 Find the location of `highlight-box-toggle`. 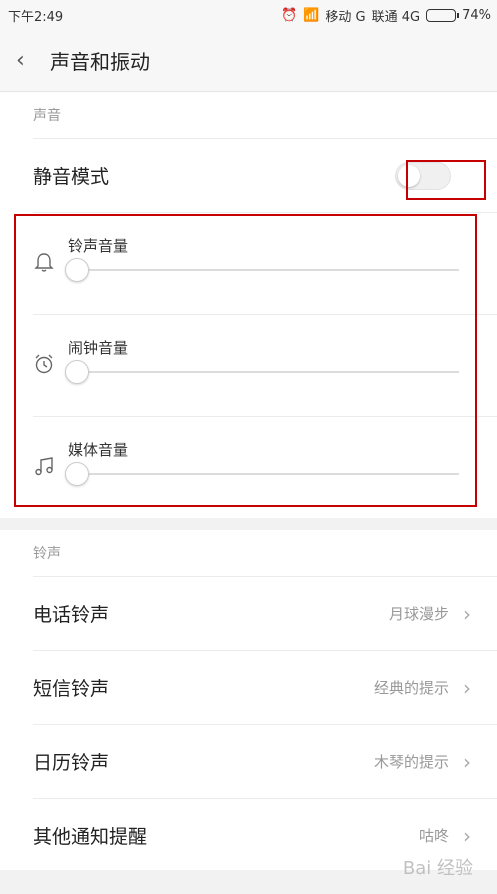

highlight-box-toggle is located at coordinates (446, 180).